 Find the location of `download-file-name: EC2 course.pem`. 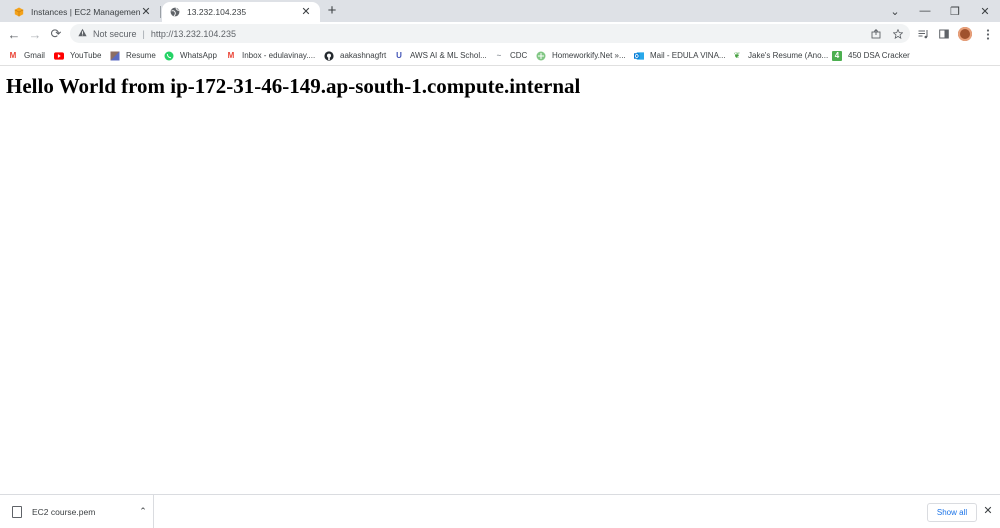

download-file-name: EC2 course.pem is located at coordinates (64, 511).